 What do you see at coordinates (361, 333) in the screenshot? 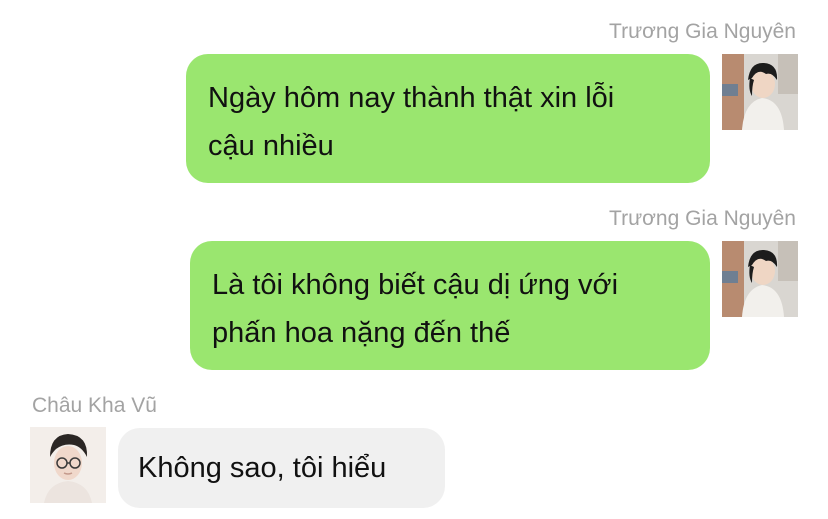
I see `message-text-line: phấn hoa nặng đến thế` at bounding box center [361, 333].